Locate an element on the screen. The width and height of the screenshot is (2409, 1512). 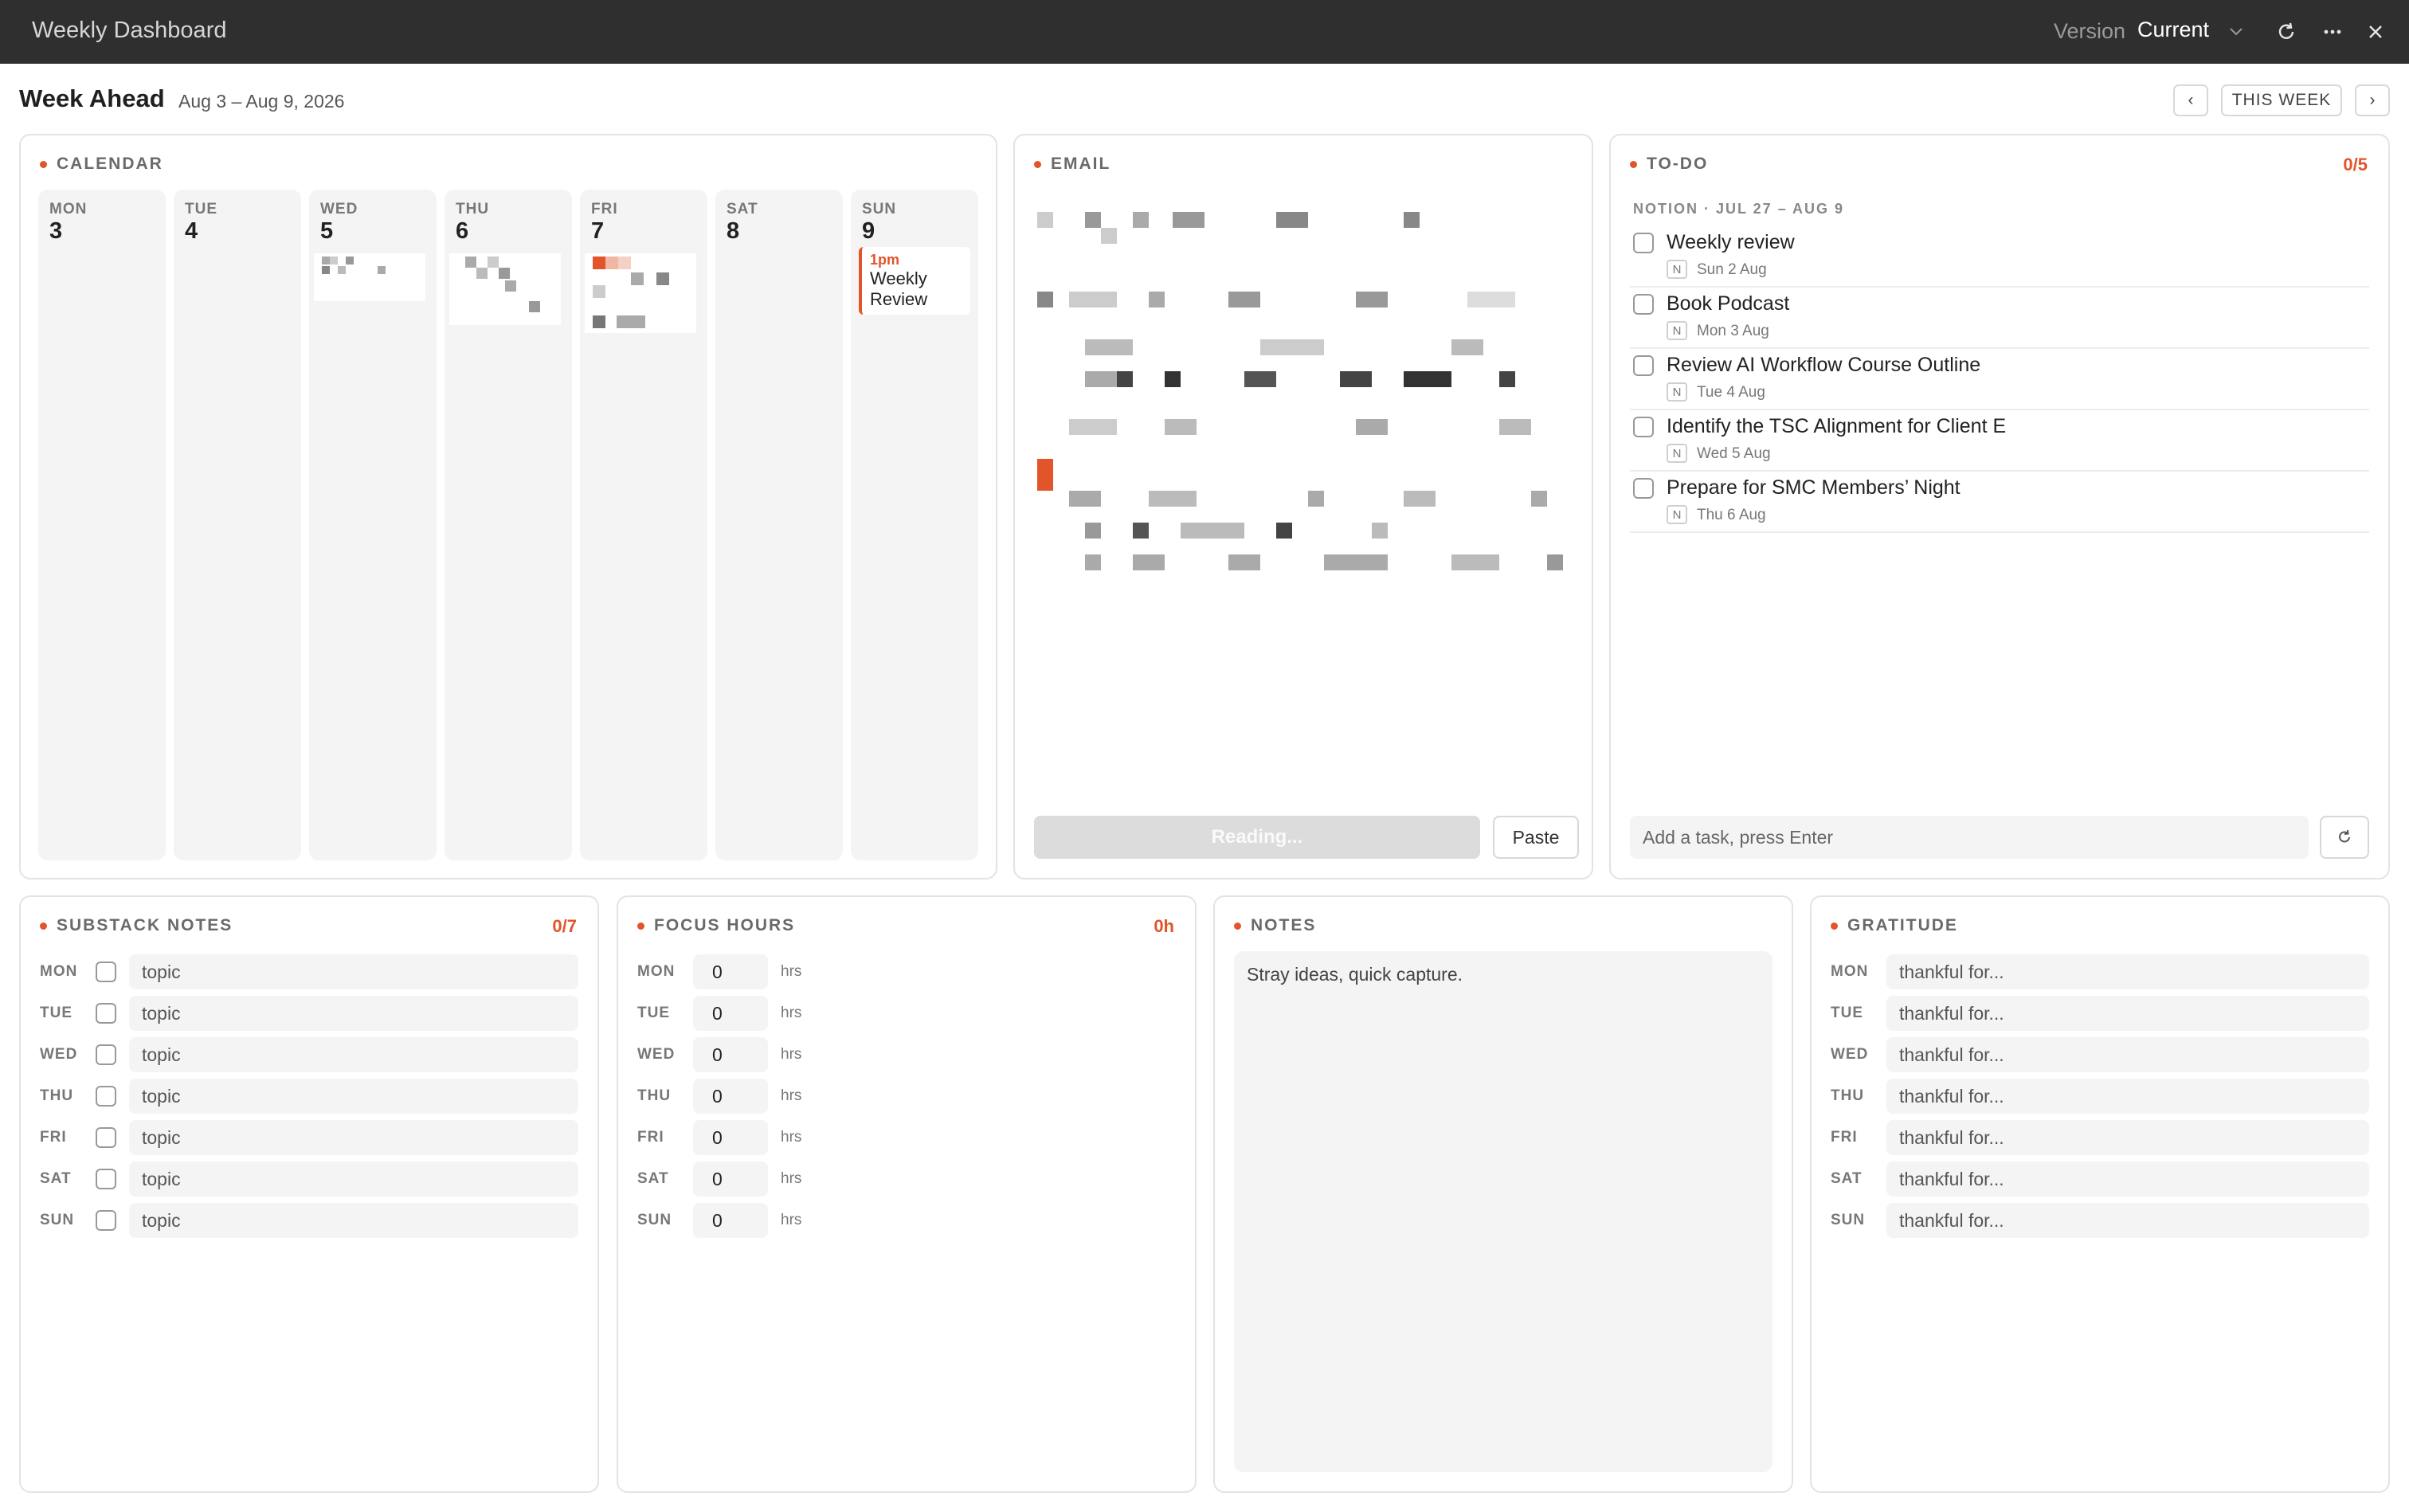
calendar-event: 1pm Weekly Review is located at coordinates (914, 281).